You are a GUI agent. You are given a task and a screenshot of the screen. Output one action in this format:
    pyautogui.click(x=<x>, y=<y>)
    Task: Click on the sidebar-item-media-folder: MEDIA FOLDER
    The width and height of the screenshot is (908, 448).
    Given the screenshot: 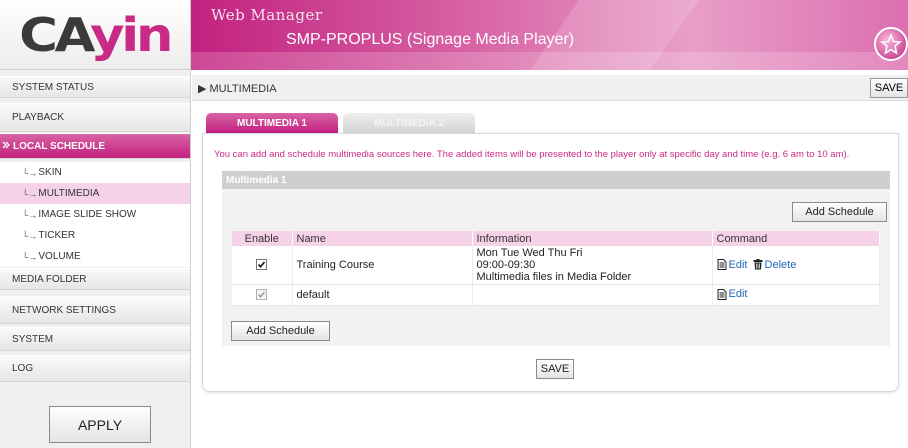 What is the action you would take?
    pyautogui.click(x=95, y=279)
    